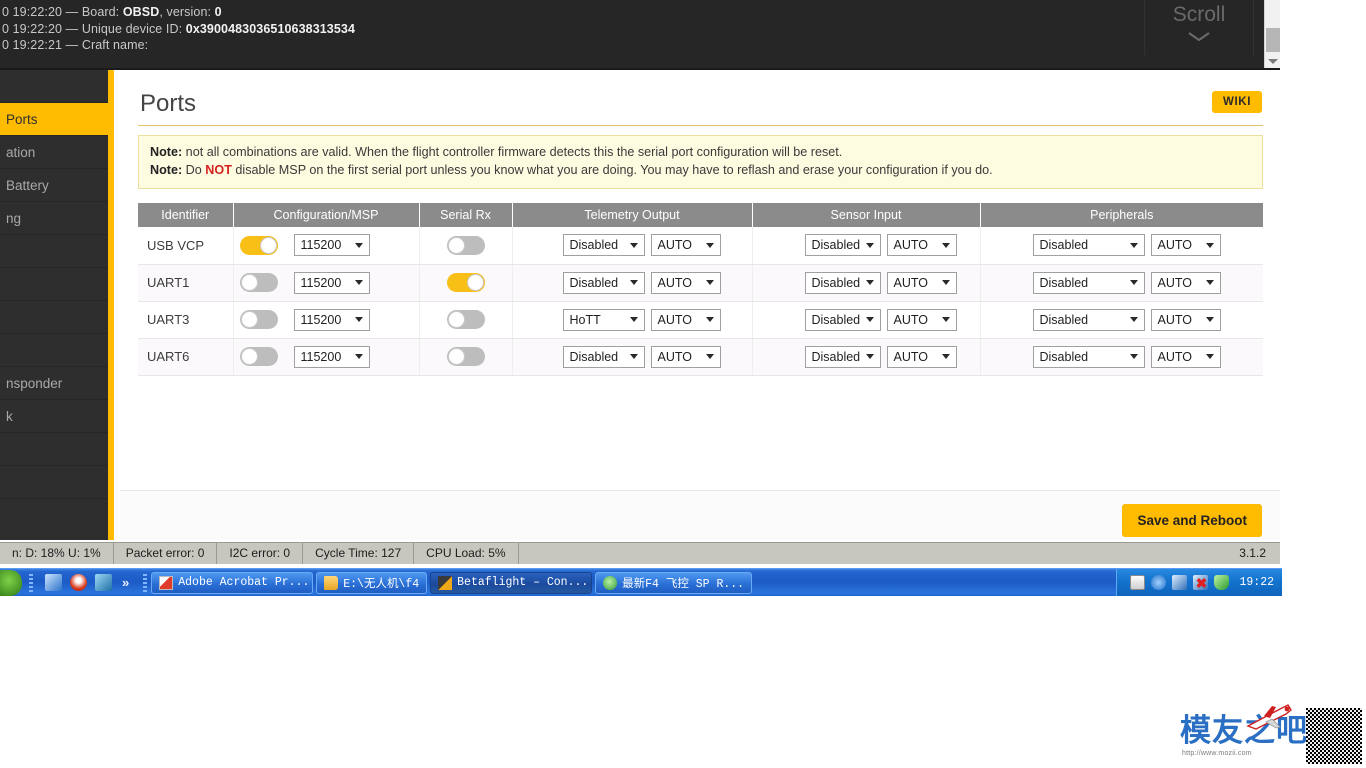  What do you see at coordinates (1256, 582) in the screenshot?
I see `tray-clock: 19:22` at bounding box center [1256, 582].